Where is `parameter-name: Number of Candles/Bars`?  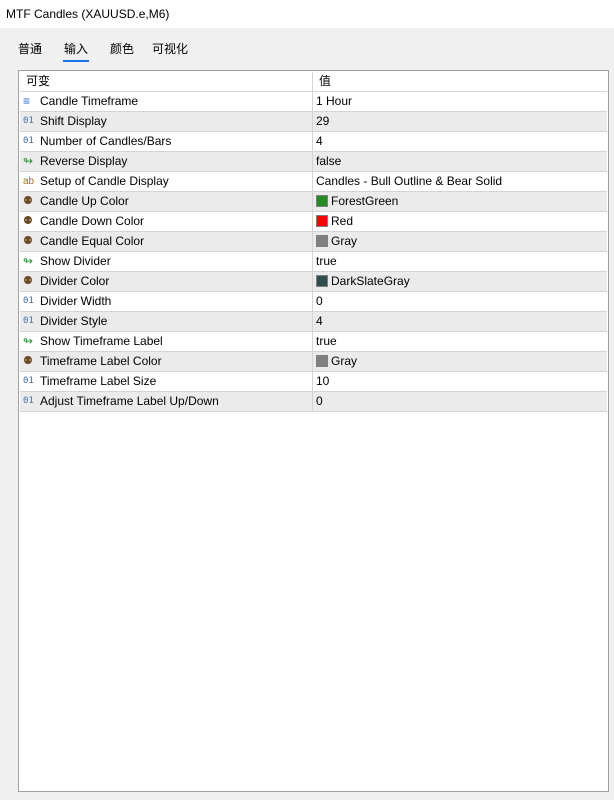
parameter-name: Number of Candles/Bars is located at coordinates (106, 141).